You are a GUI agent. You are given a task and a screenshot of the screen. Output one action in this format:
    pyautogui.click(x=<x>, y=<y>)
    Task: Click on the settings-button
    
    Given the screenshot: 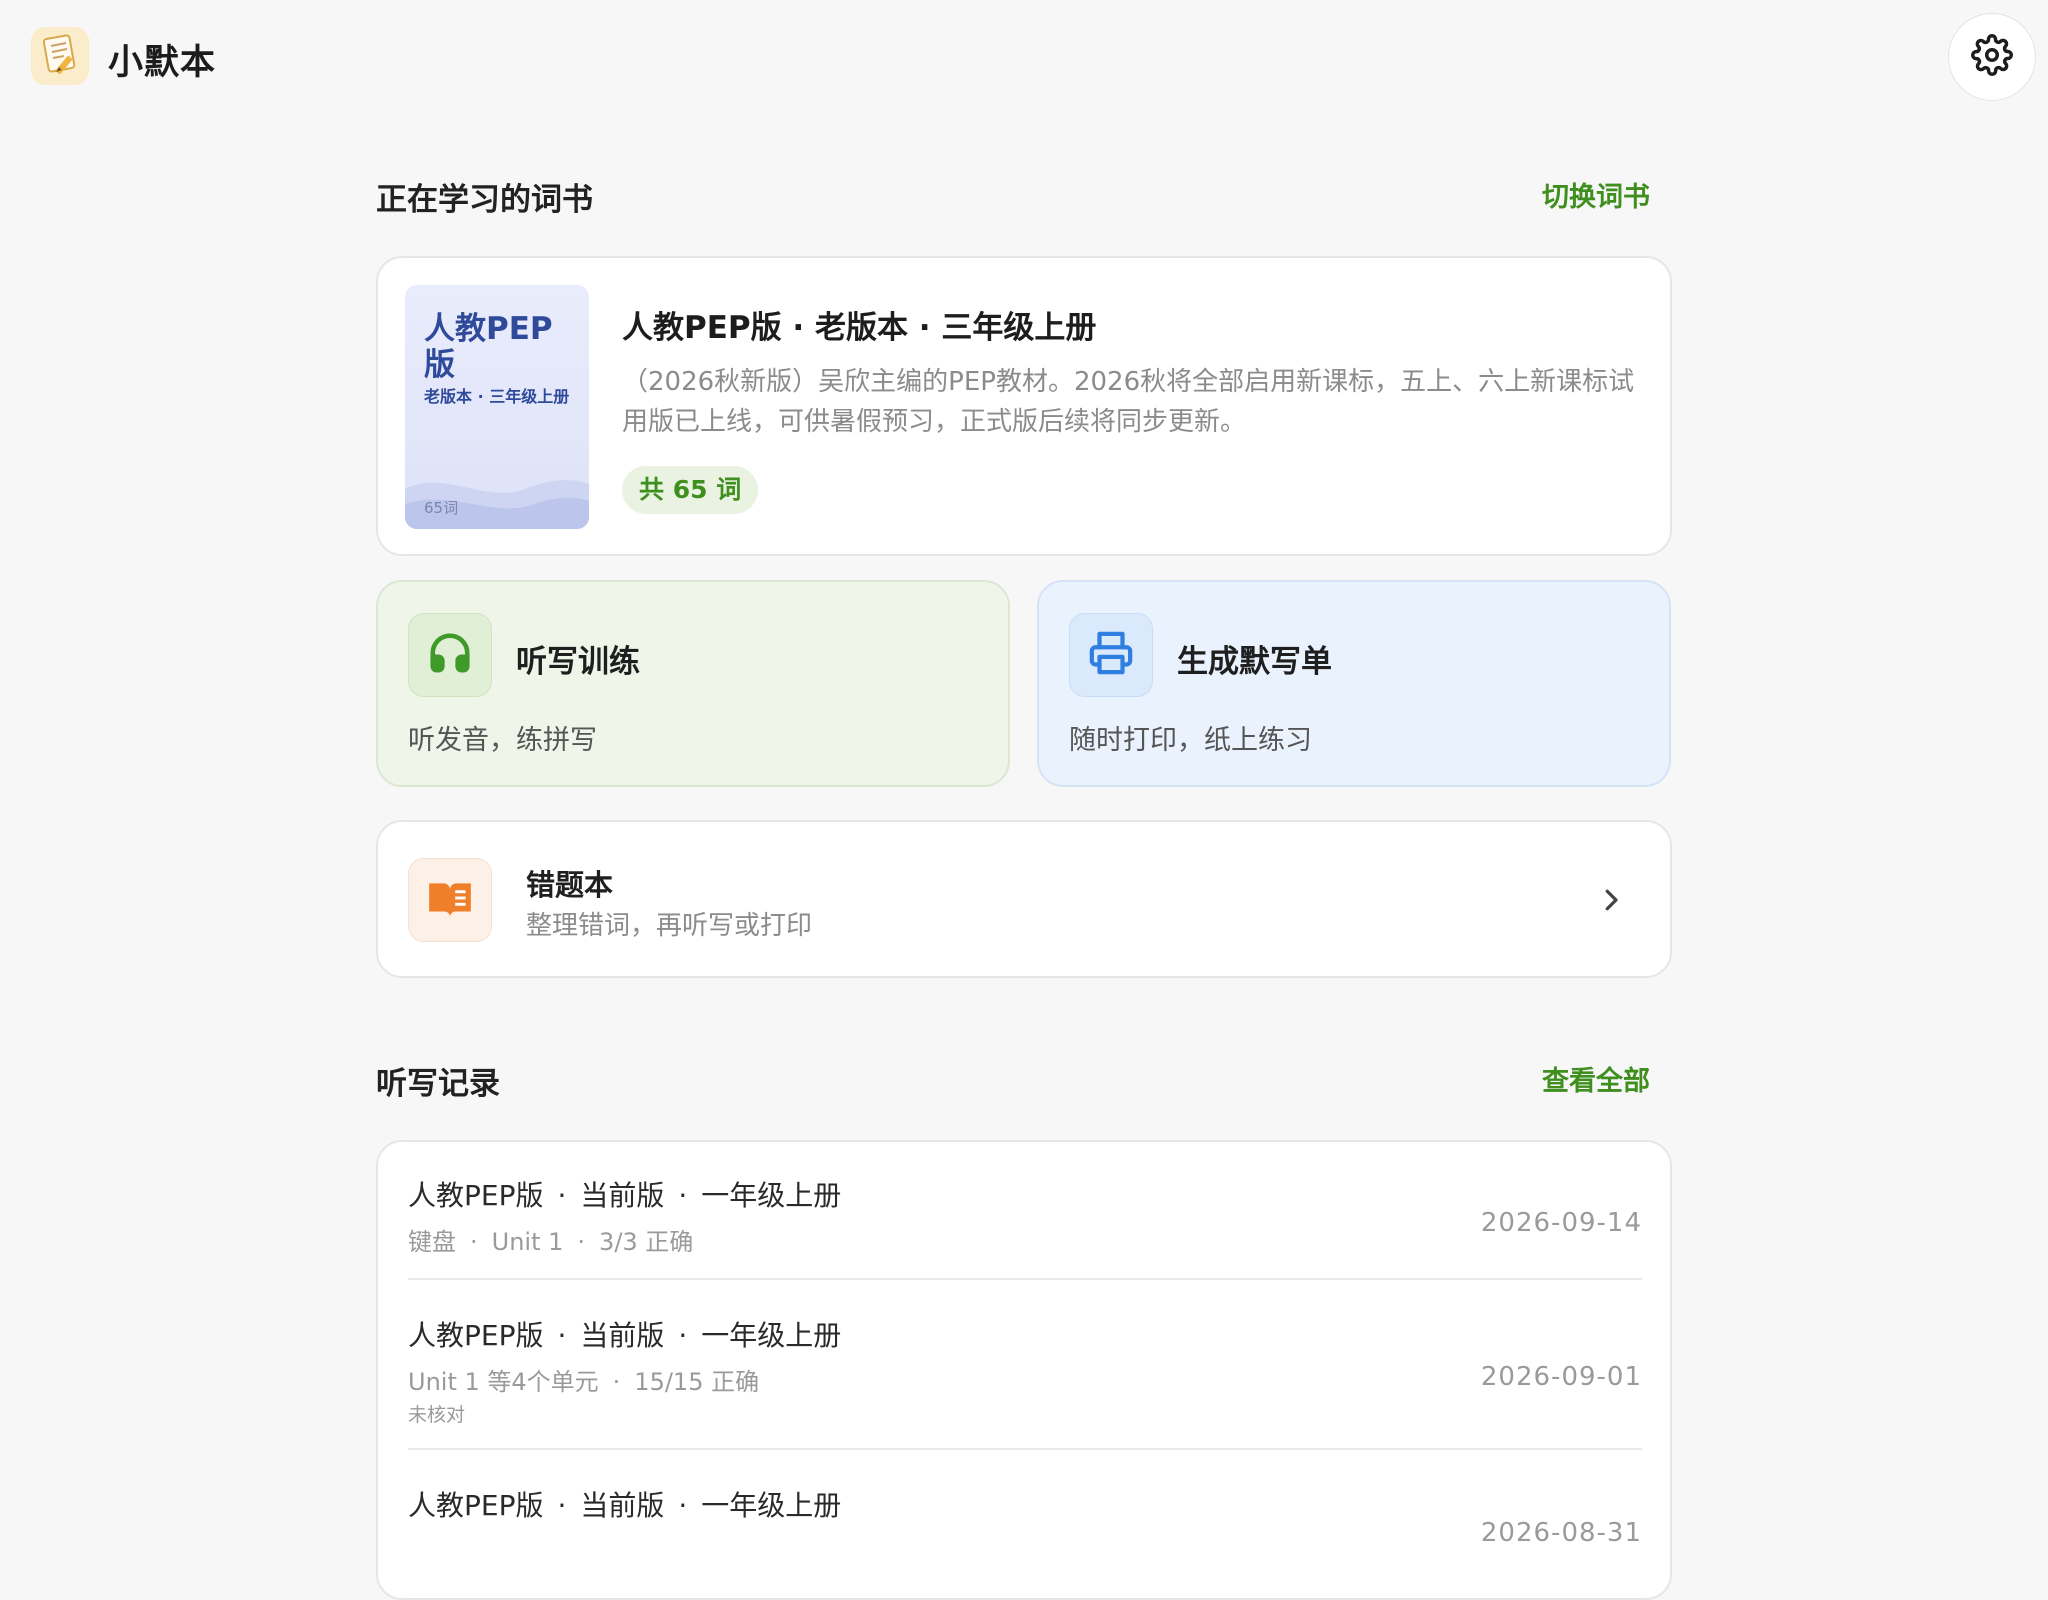 What is the action you would take?
    pyautogui.click(x=1992, y=57)
    